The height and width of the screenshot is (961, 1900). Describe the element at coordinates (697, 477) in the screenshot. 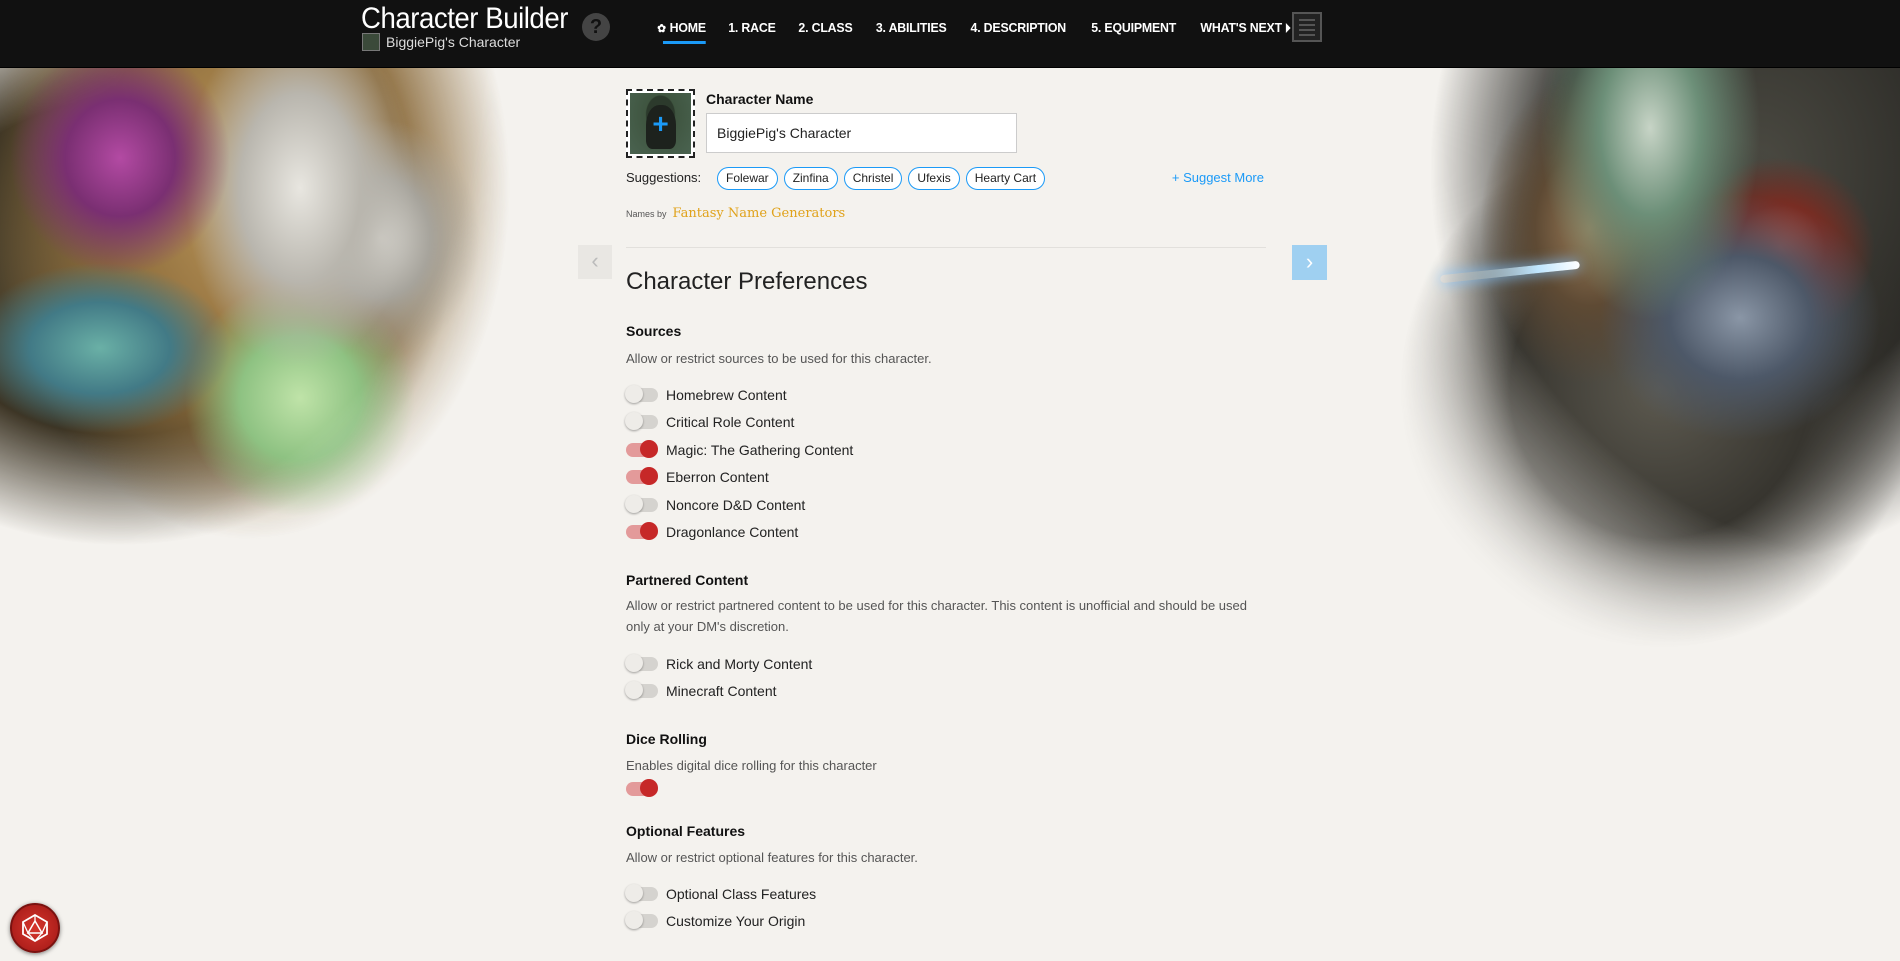

I see `toggle-eberron: Eberron Content` at that location.